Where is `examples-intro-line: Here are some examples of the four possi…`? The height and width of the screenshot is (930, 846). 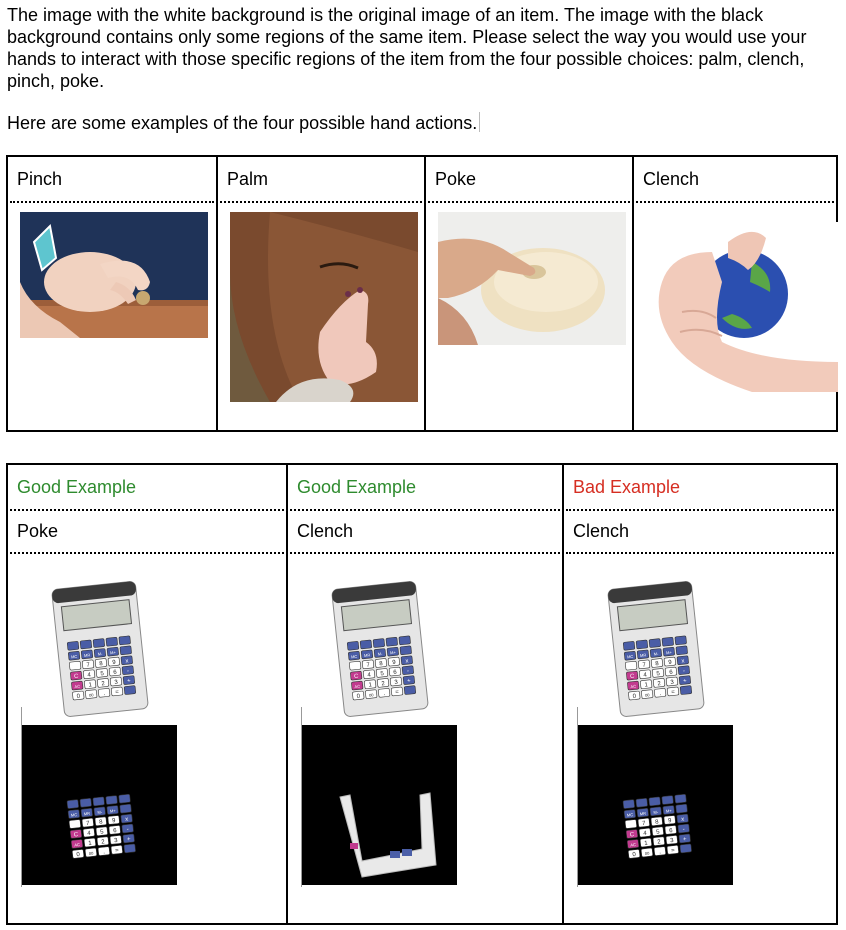 examples-intro-line: Here are some examples of the four possi… is located at coordinates (244, 123).